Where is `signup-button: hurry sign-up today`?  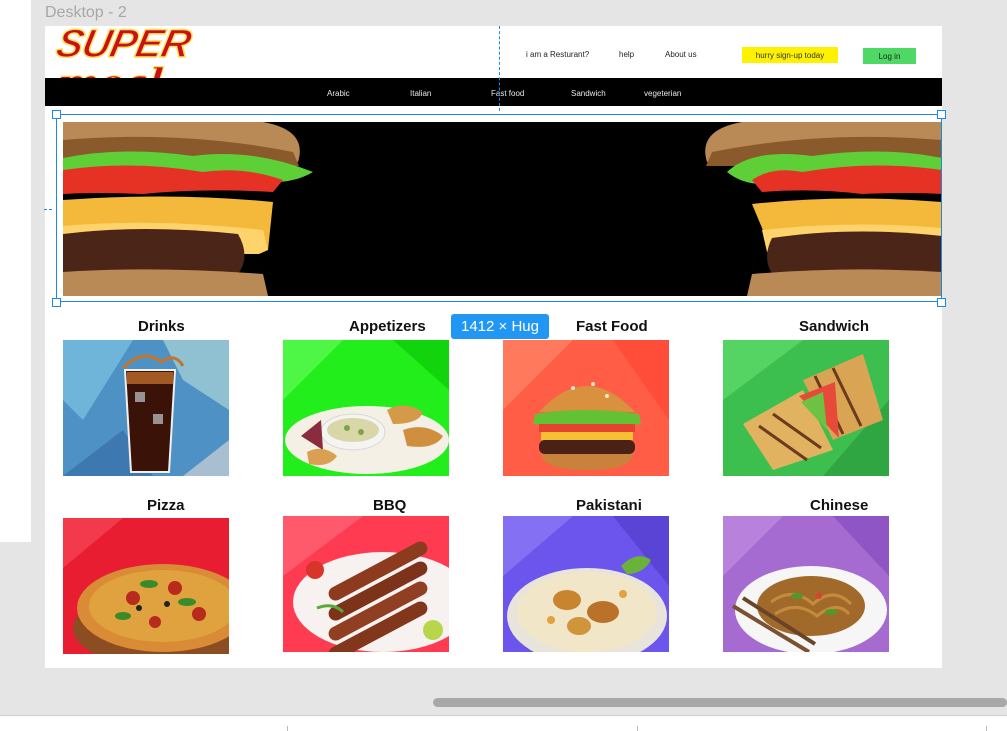
signup-button: hurry sign-up today is located at coordinates (790, 55).